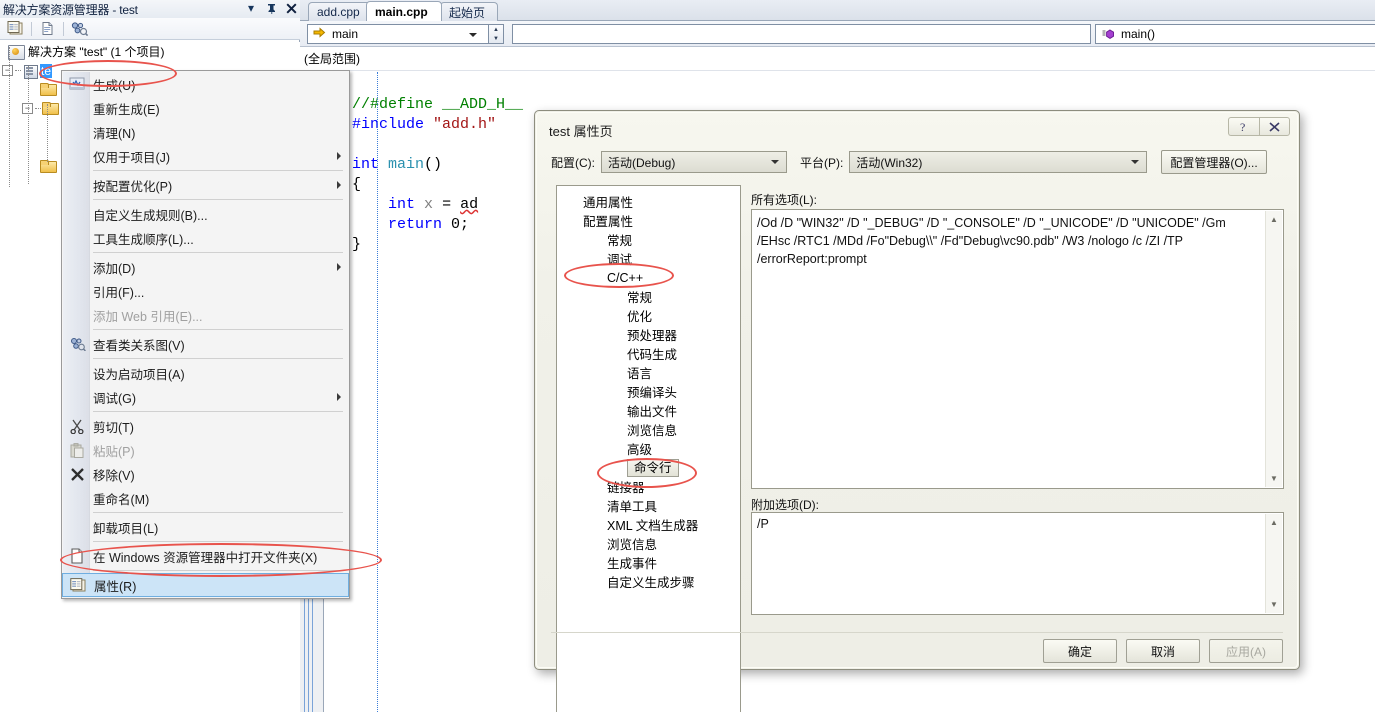 The image size is (1375, 712). I want to click on dialog-window-buttons: ?, so click(1259, 126).